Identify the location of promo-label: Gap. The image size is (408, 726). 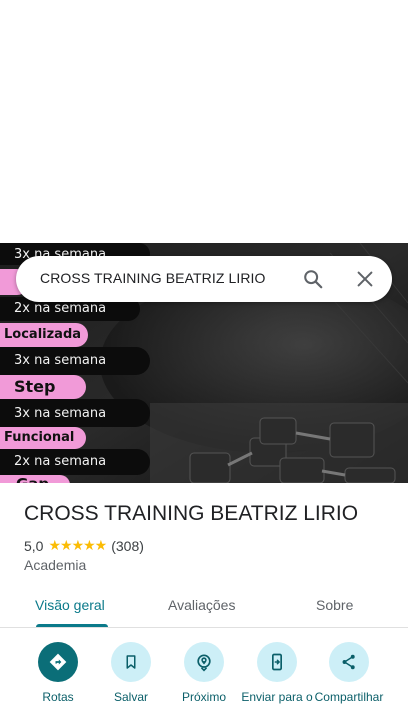
(35, 479).